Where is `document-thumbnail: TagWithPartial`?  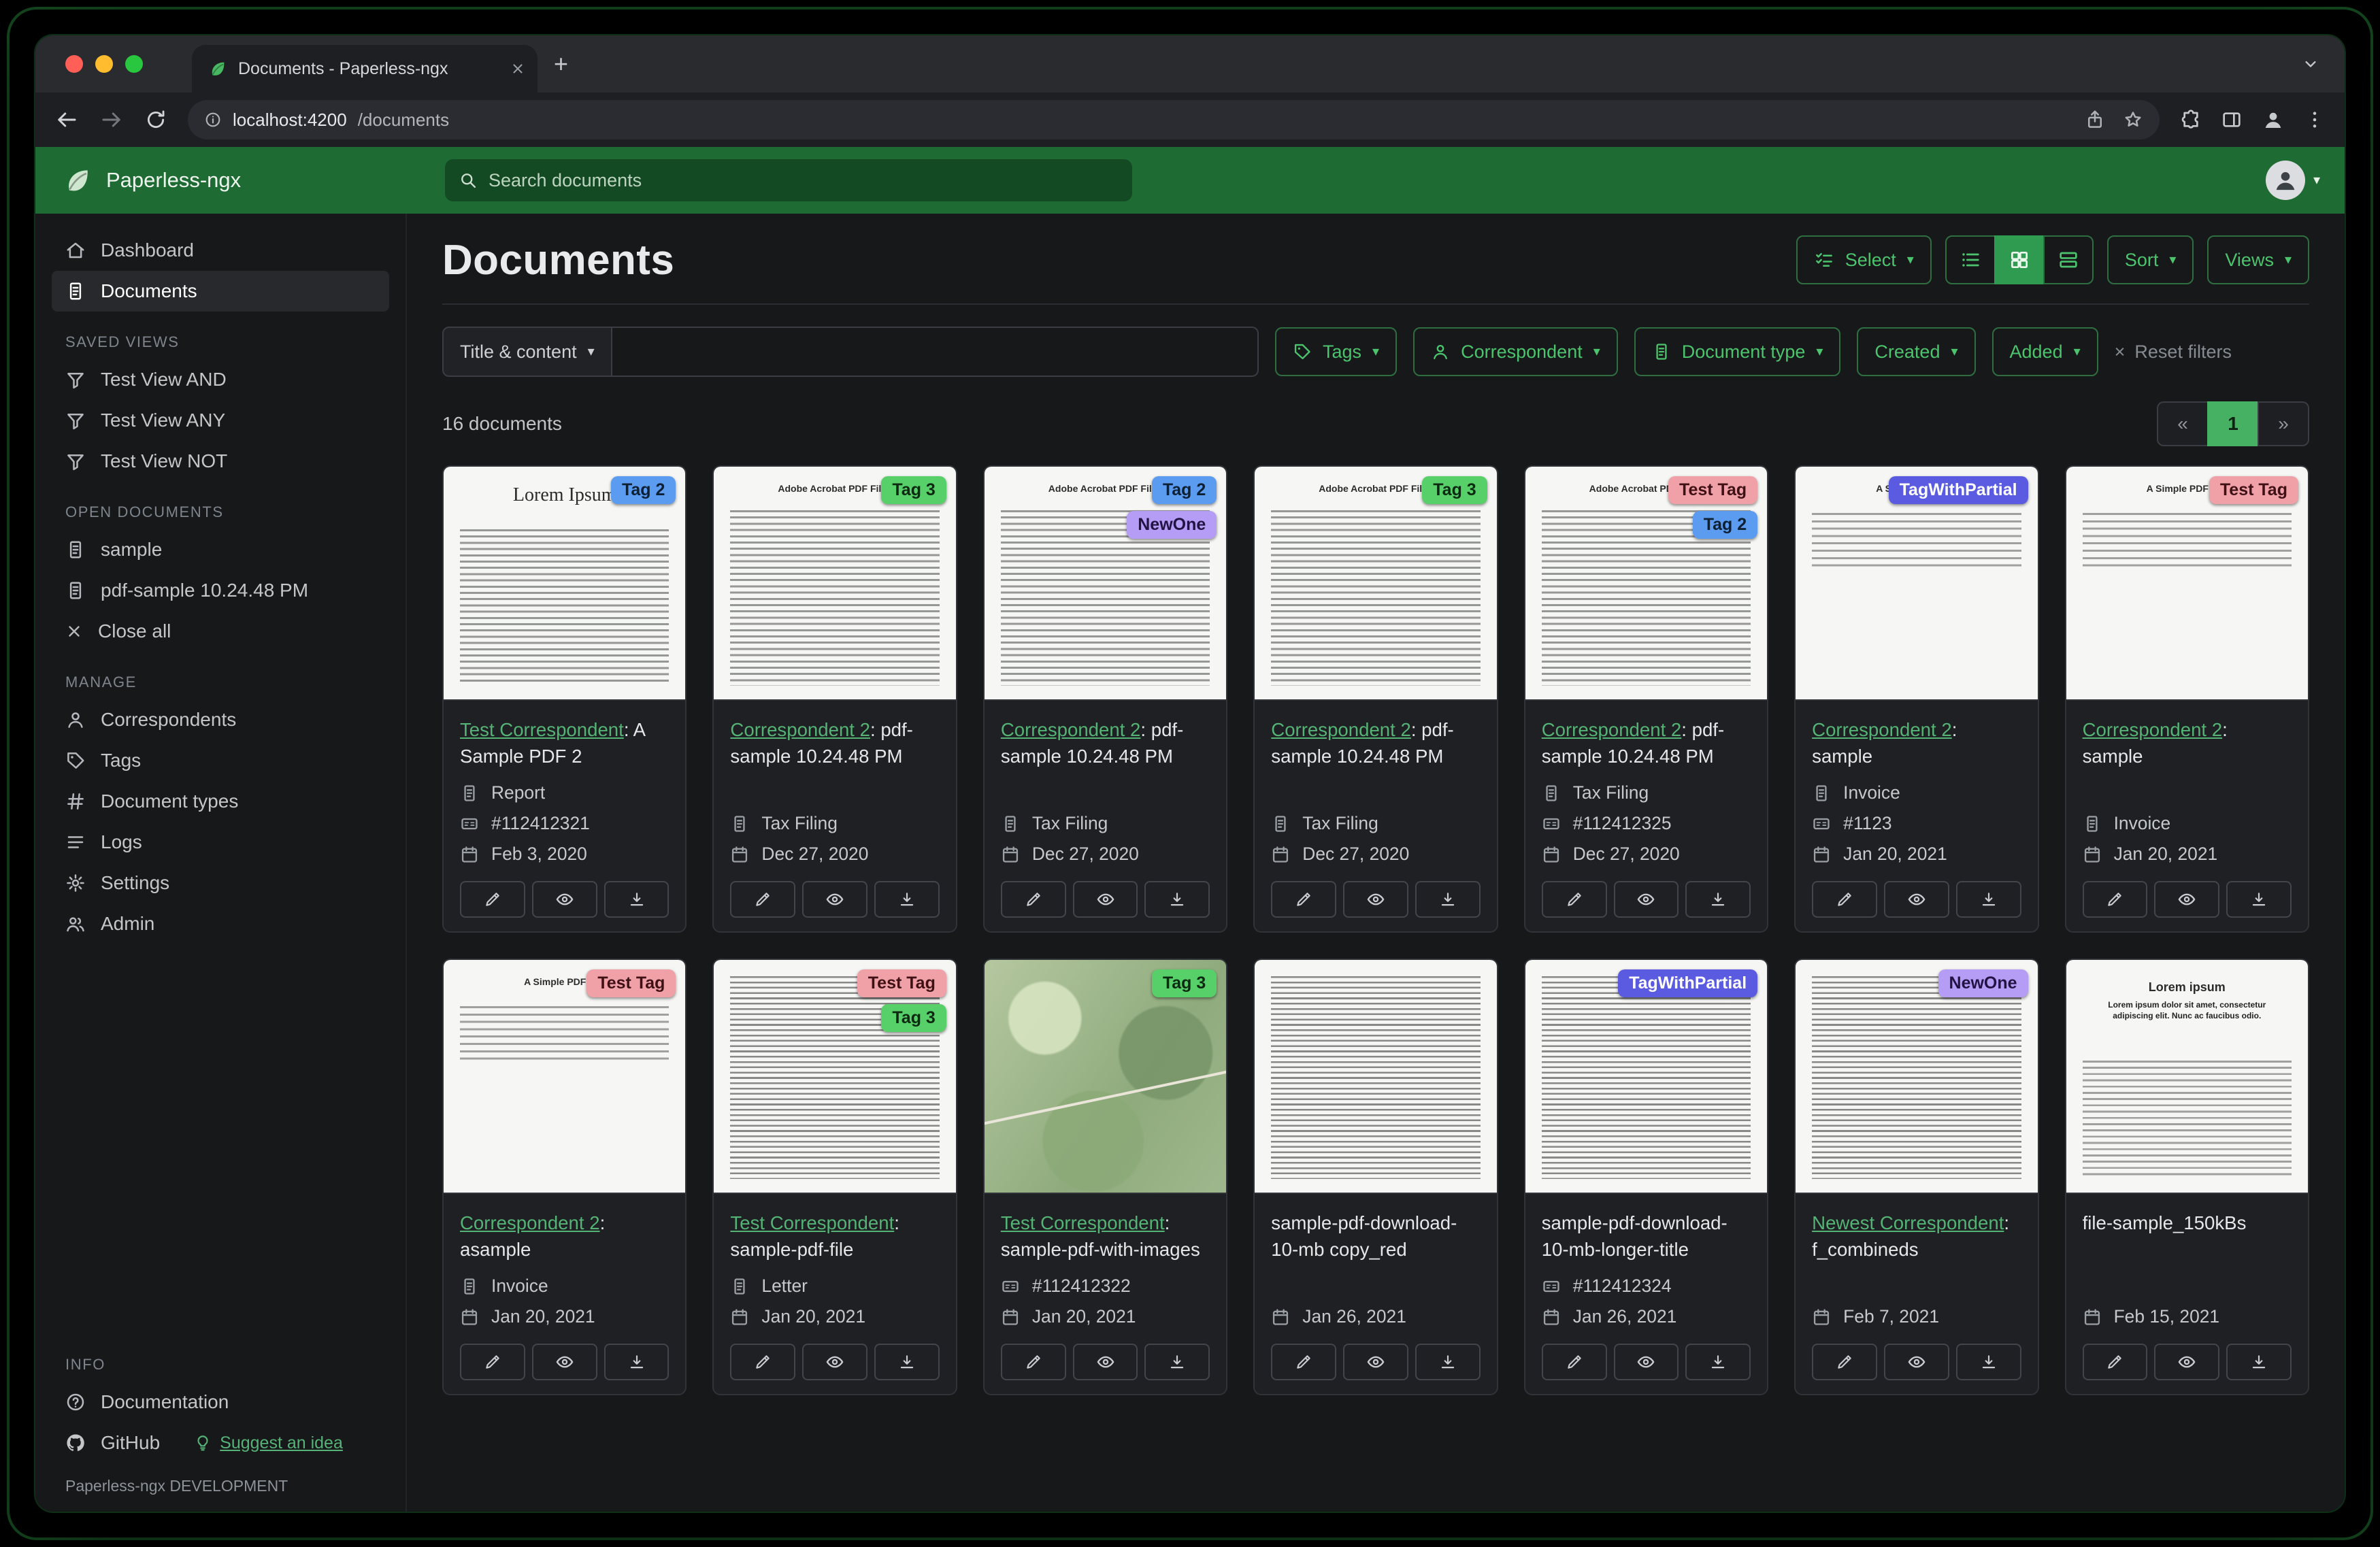
document-thumbnail: TagWithPartial is located at coordinates (1646, 1077).